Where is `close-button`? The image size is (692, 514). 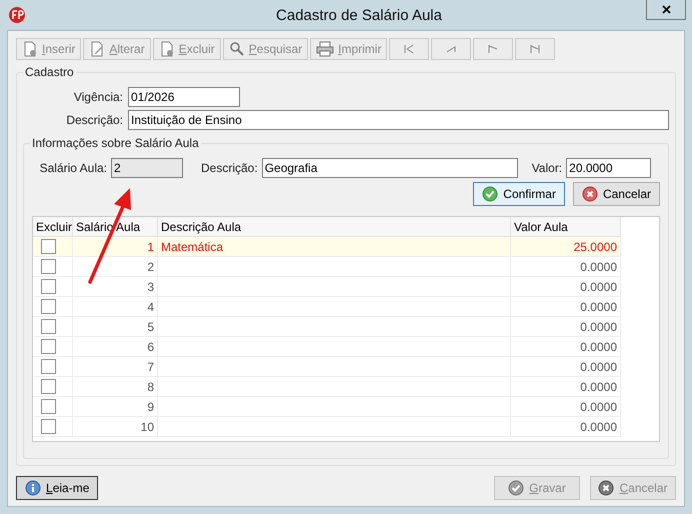
close-button is located at coordinates (666, 10).